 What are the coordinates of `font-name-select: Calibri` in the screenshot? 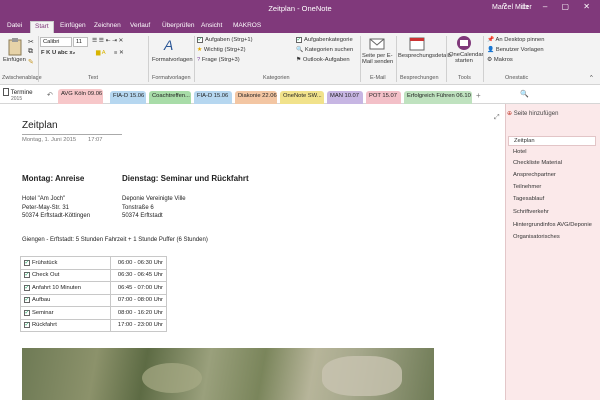 It's located at (56, 42).